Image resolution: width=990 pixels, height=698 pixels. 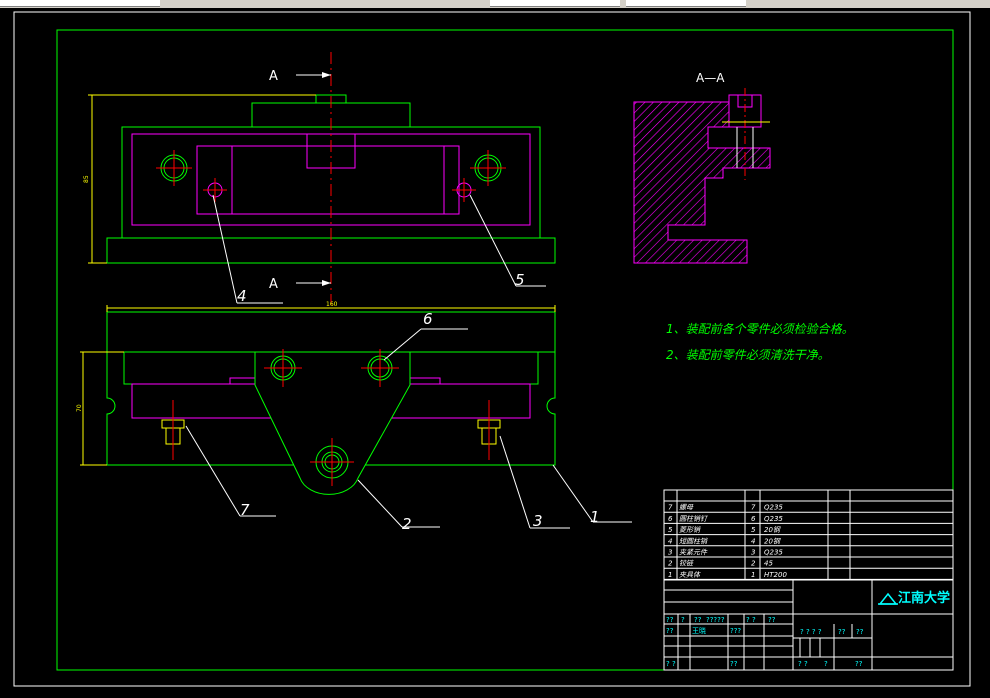 What do you see at coordinates (670, 530) in the screenshot?
I see `bom-cell-no: 5` at bounding box center [670, 530].